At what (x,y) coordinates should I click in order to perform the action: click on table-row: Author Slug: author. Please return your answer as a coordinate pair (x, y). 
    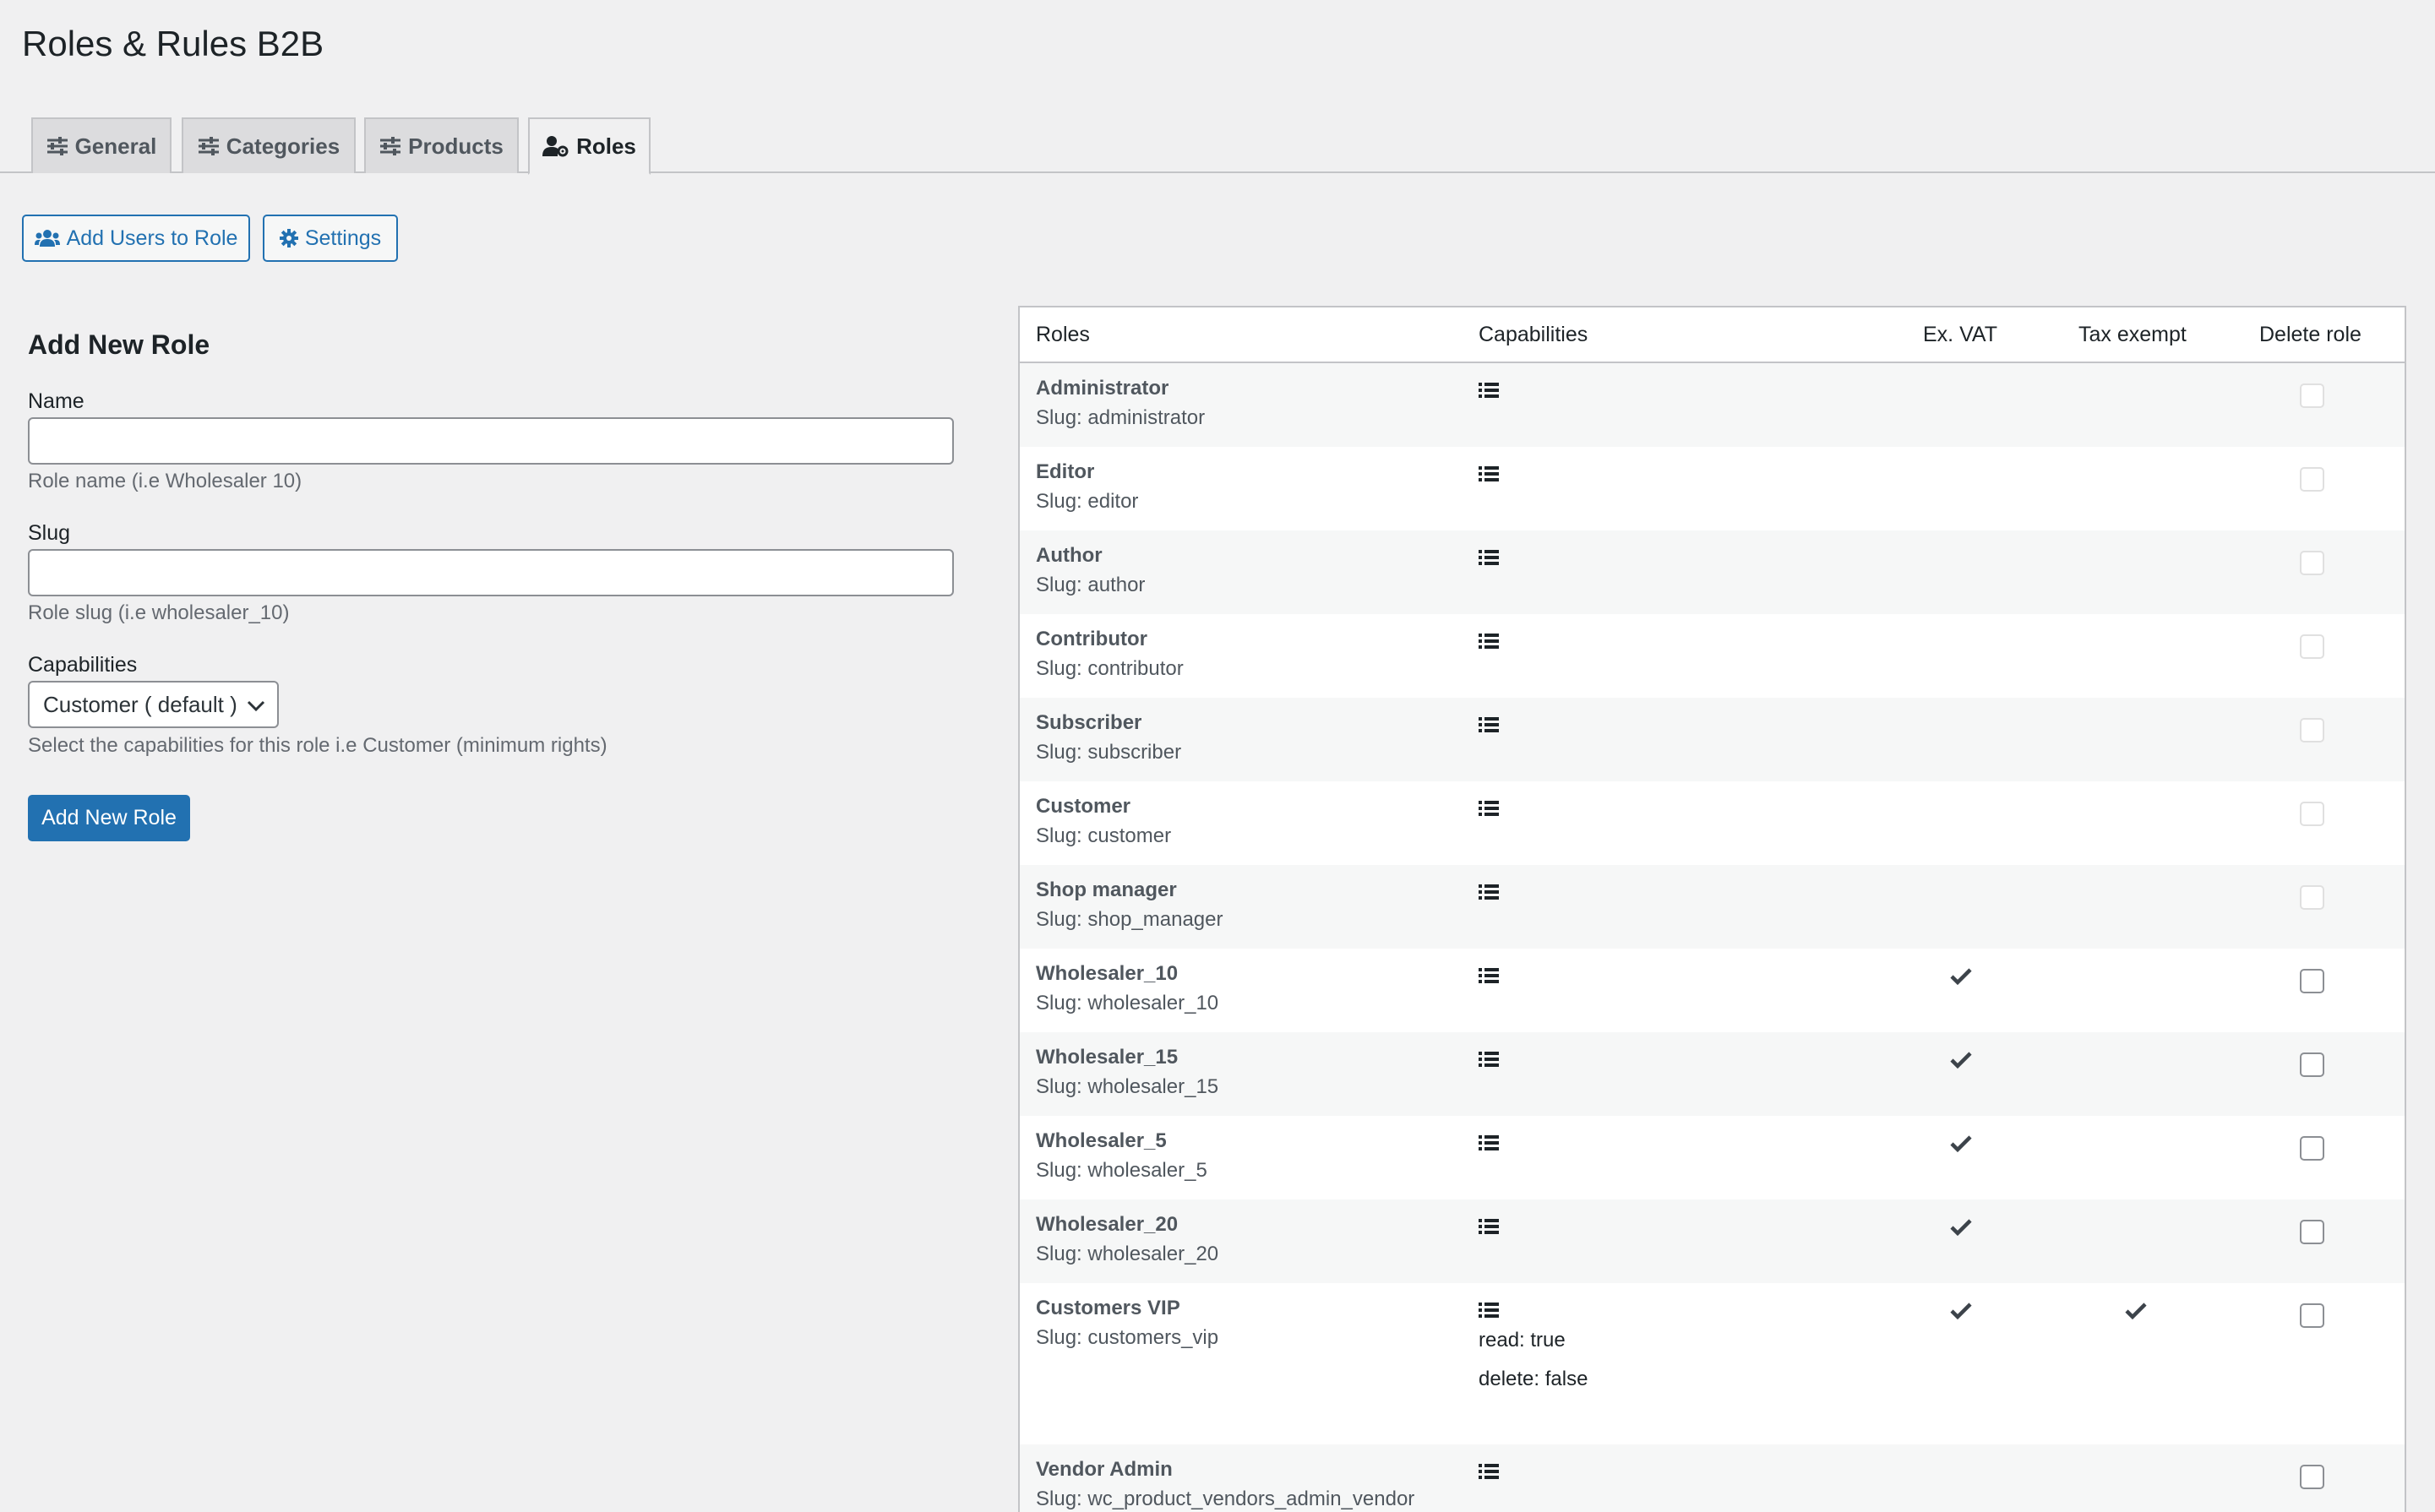
    Looking at the image, I should click on (1712, 572).